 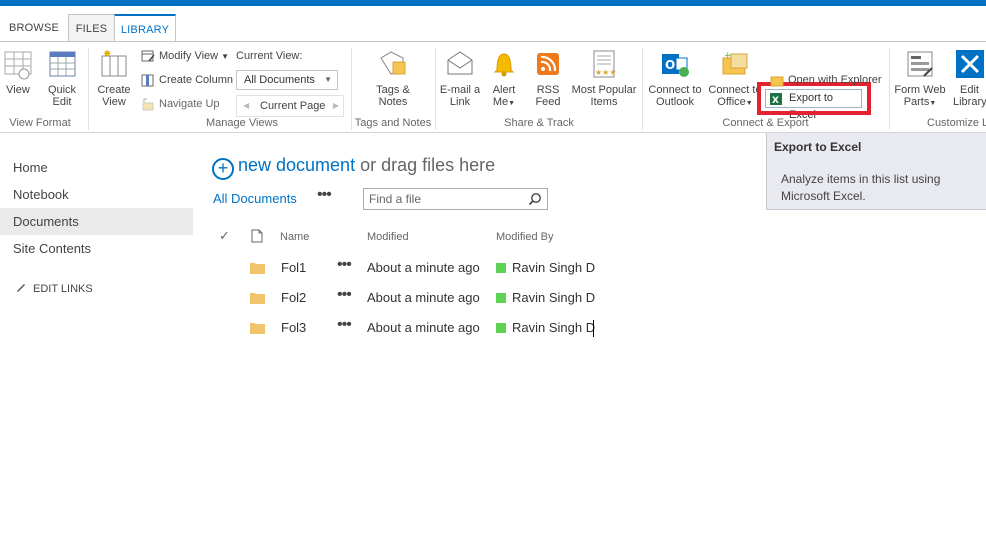 I want to click on modify-view-icon, so click(x=148, y=56).